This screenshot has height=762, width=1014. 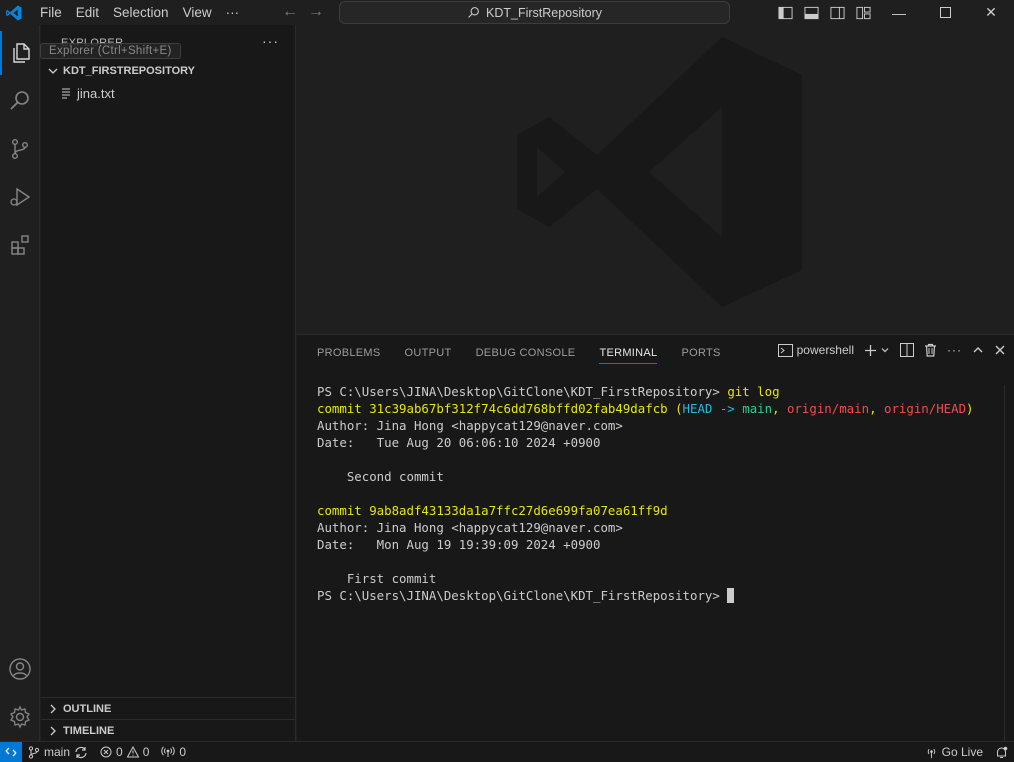 I want to click on terminal-shell-selector: powershell, so click(x=815, y=350).